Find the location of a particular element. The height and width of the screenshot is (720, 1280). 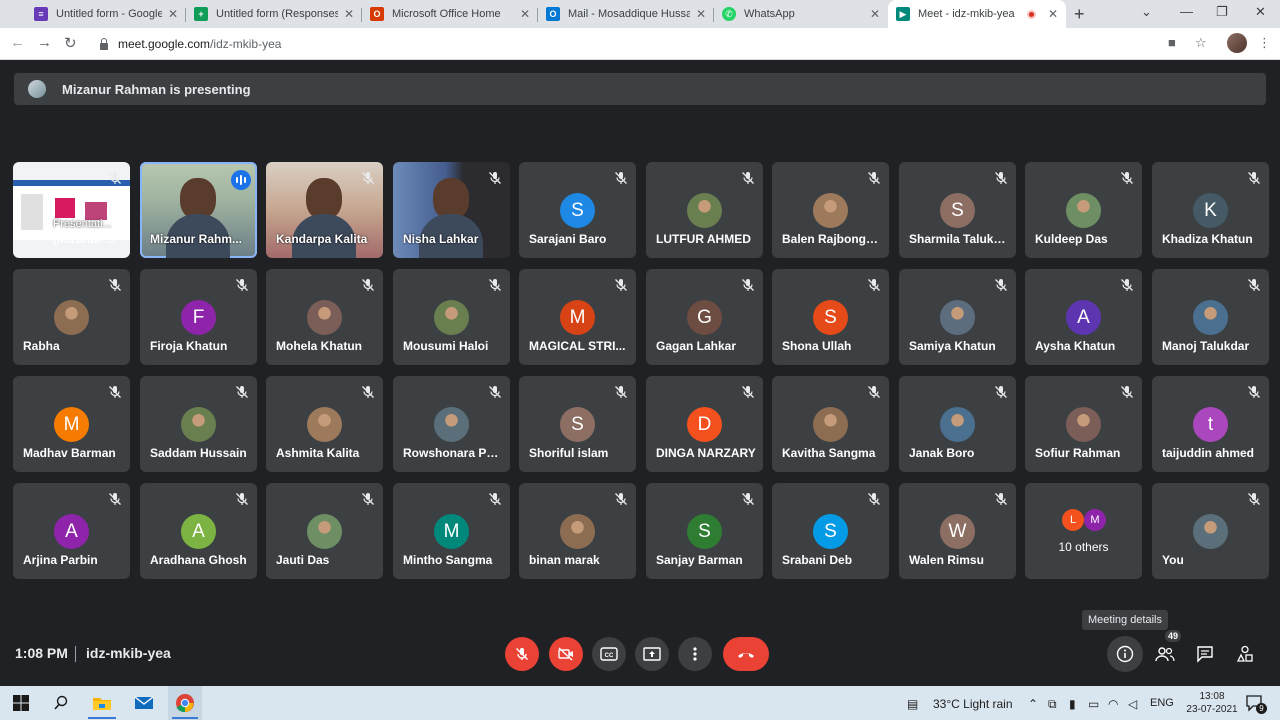

leave-call-button is located at coordinates (746, 654).